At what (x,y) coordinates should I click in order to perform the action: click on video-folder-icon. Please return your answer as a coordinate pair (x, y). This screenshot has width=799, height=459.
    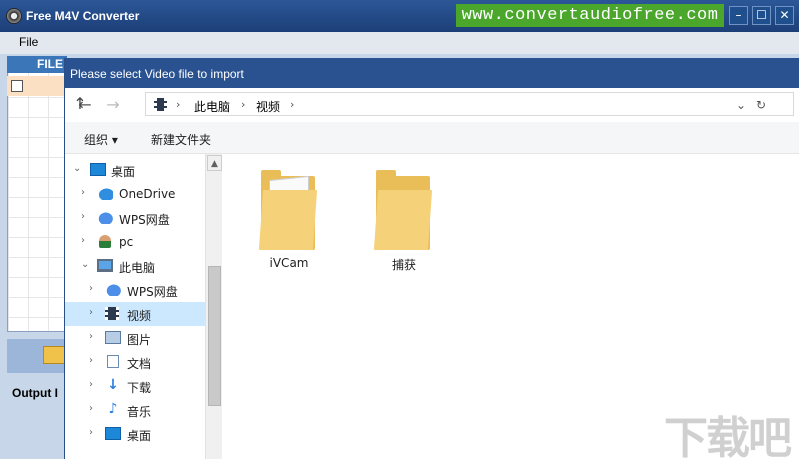
    Looking at the image, I should click on (160, 104).